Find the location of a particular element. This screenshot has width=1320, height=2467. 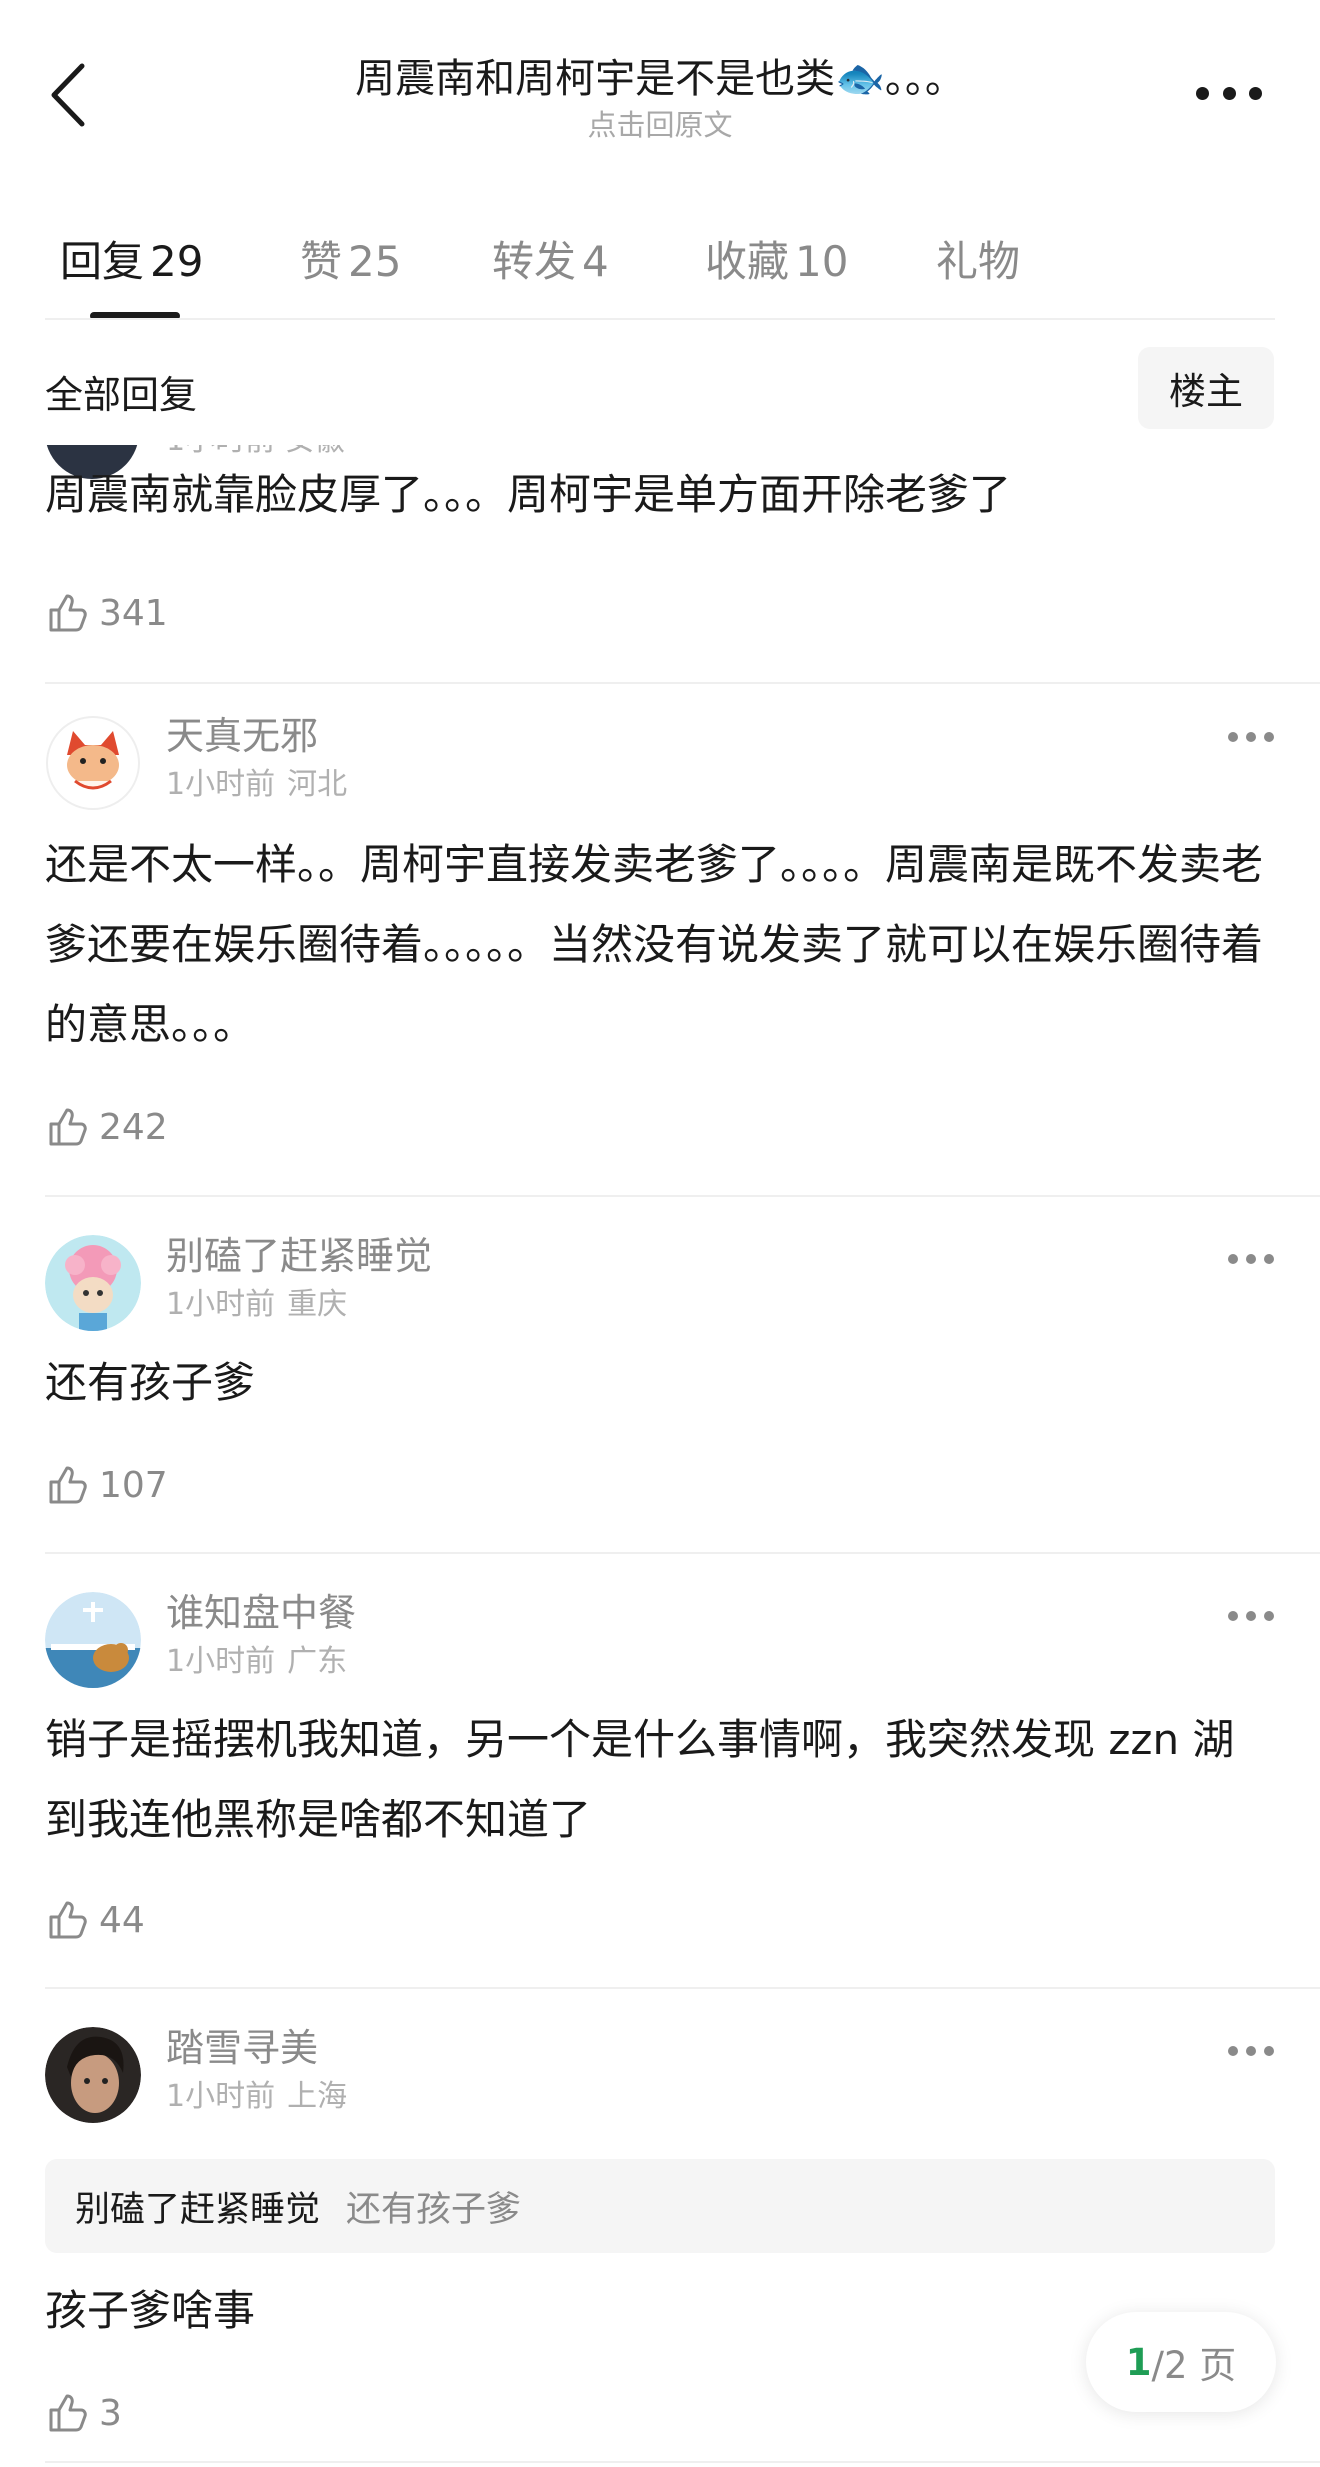

like-count: 242 is located at coordinates (133, 1127).